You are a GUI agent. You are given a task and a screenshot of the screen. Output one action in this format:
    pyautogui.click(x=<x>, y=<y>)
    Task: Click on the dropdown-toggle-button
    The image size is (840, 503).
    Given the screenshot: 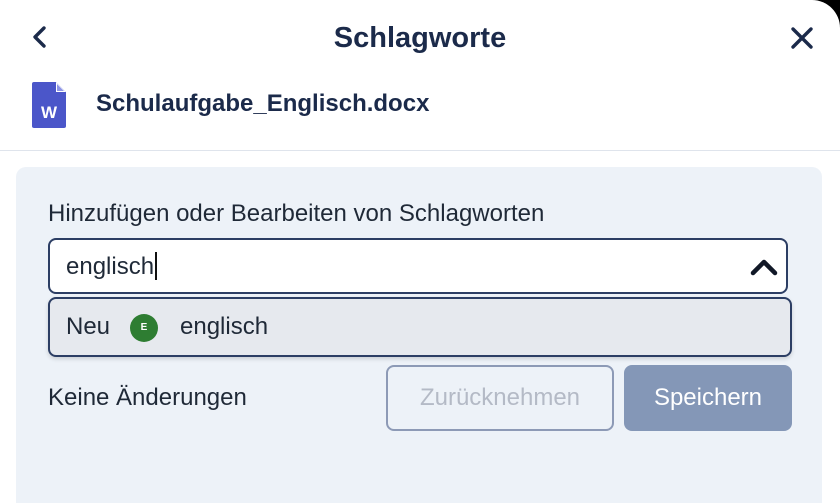 What is the action you would take?
    pyautogui.click(x=764, y=267)
    